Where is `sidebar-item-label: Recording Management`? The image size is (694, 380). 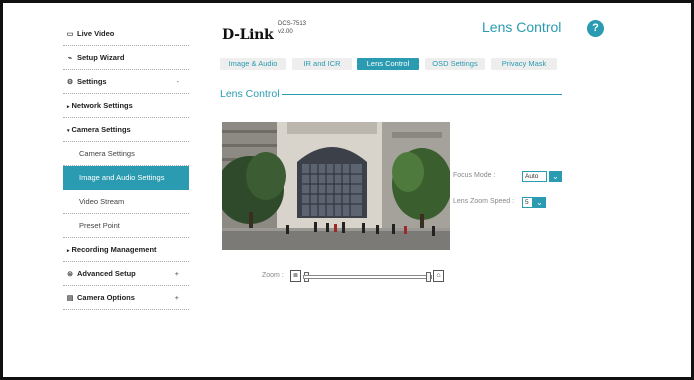 sidebar-item-label: Recording Management is located at coordinates (114, 249).